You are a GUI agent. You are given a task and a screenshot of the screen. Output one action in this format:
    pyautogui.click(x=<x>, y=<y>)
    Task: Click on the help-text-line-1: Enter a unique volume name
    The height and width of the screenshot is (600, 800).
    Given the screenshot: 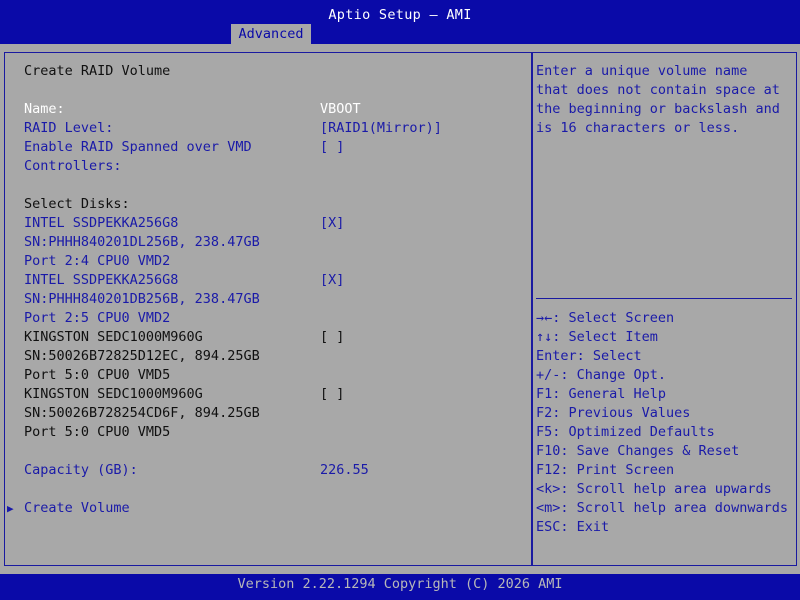 What is the action you would take?
    pyautogui.click(x=642, y=71)
    